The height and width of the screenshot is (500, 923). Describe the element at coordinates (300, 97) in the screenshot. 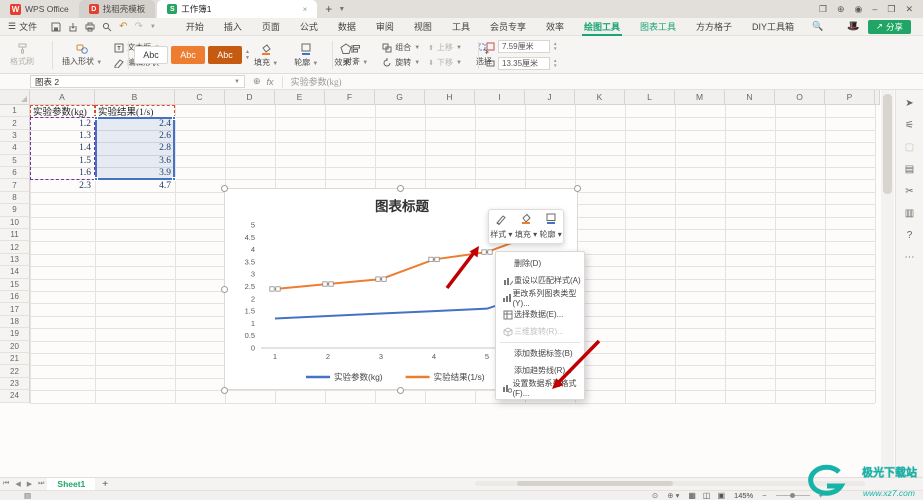

I see `column-header-E: E` at that location.